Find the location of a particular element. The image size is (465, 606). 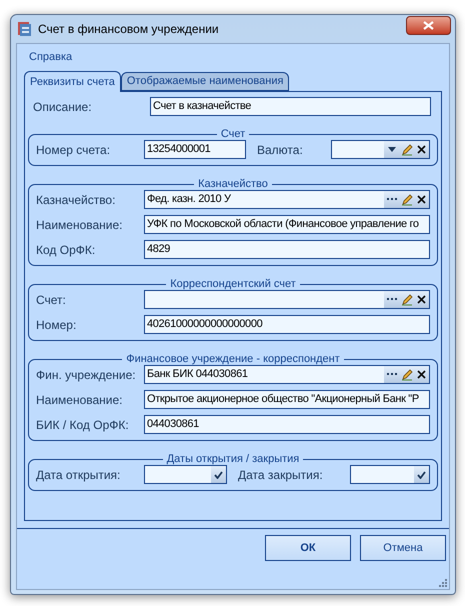

ok-button: ОК is located at coordinates (308, 548).